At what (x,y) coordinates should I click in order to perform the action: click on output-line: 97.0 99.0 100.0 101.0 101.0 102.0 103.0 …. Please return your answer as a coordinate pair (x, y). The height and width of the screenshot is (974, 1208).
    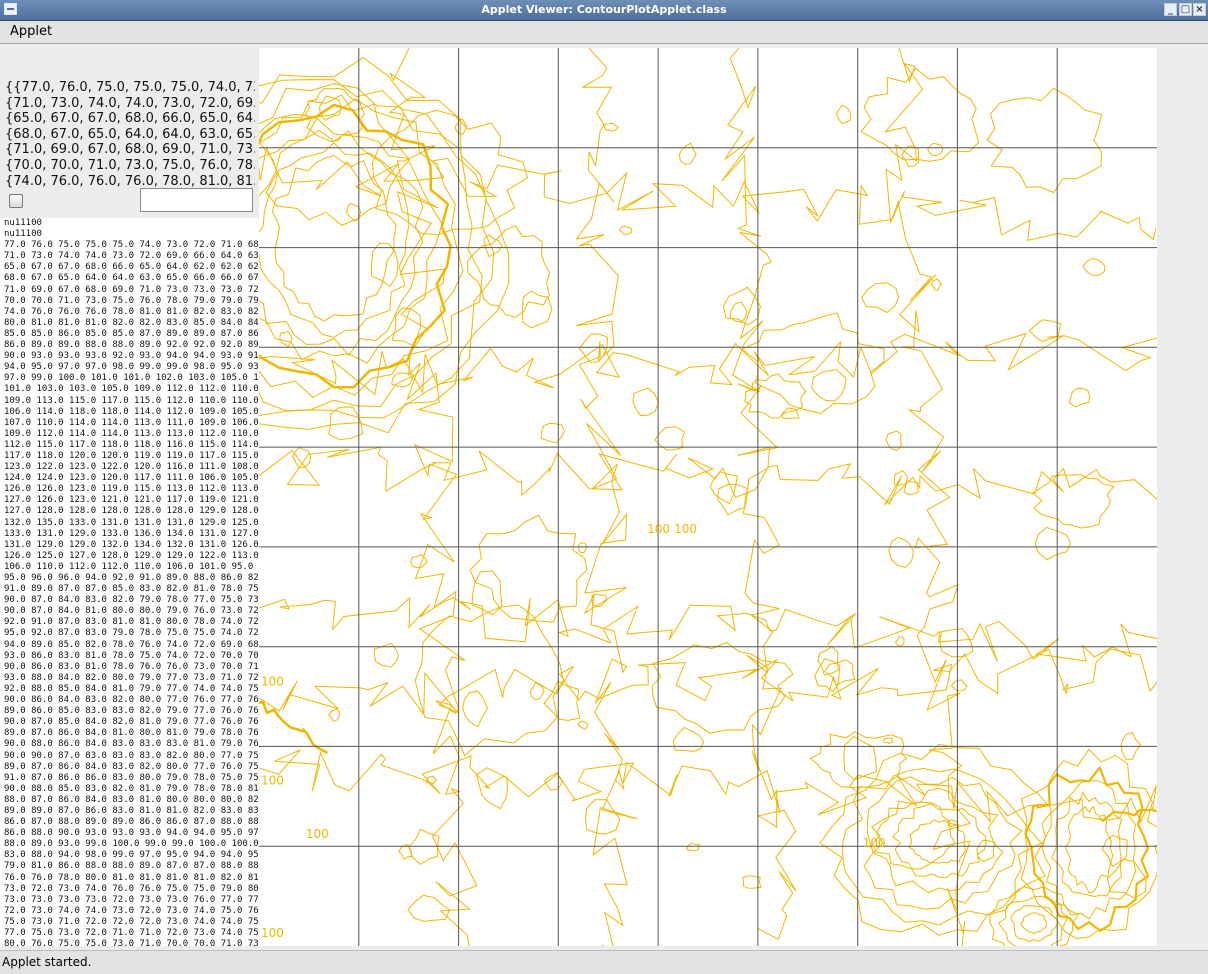
    Looking at the image, I should click on (131, 378).